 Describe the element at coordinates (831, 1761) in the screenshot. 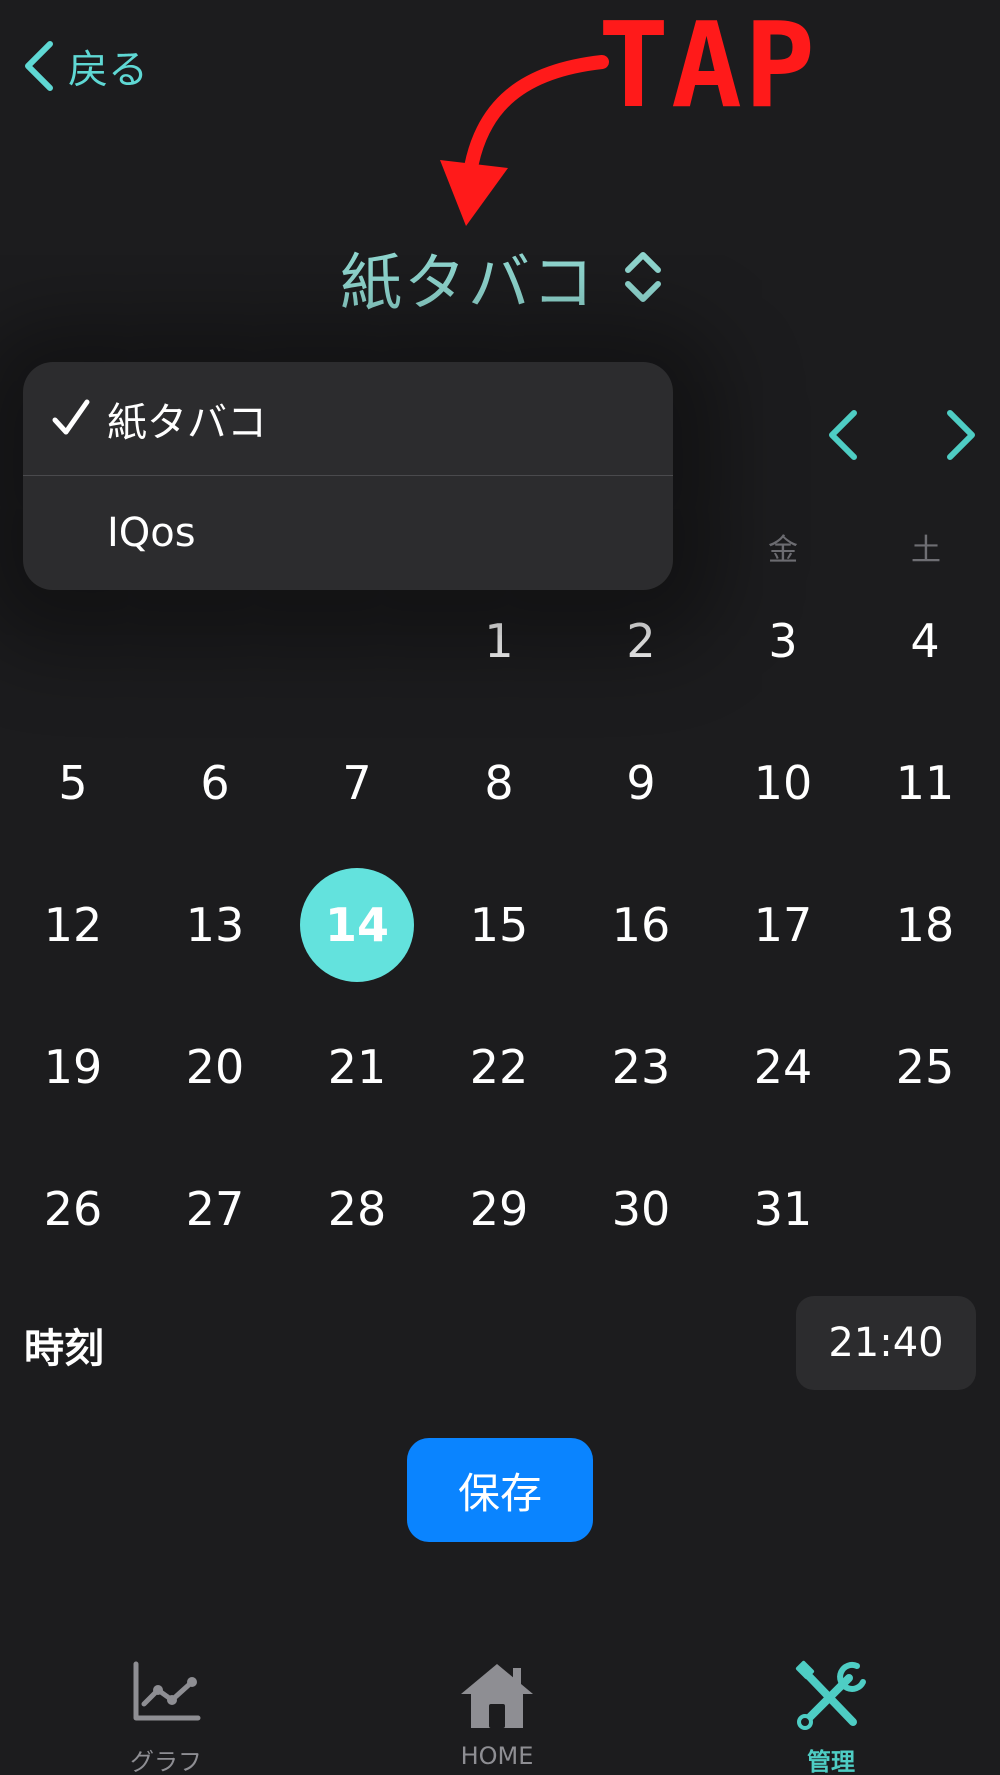

I see `tab-label: 管理` at that location.